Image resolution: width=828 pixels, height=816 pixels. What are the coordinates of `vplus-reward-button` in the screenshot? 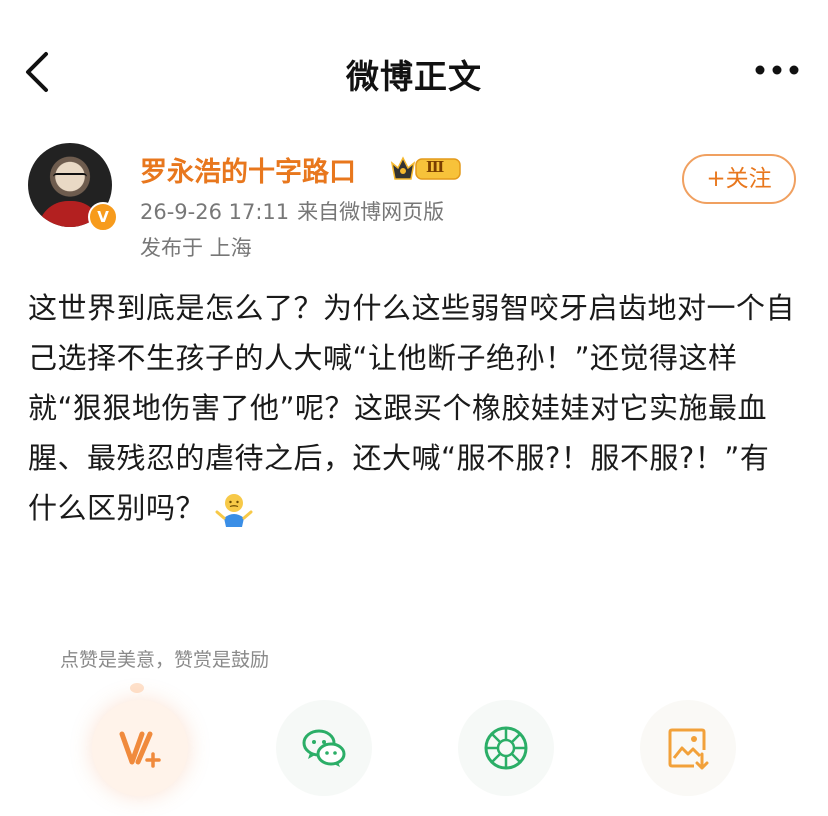 It's located at (140, 748).